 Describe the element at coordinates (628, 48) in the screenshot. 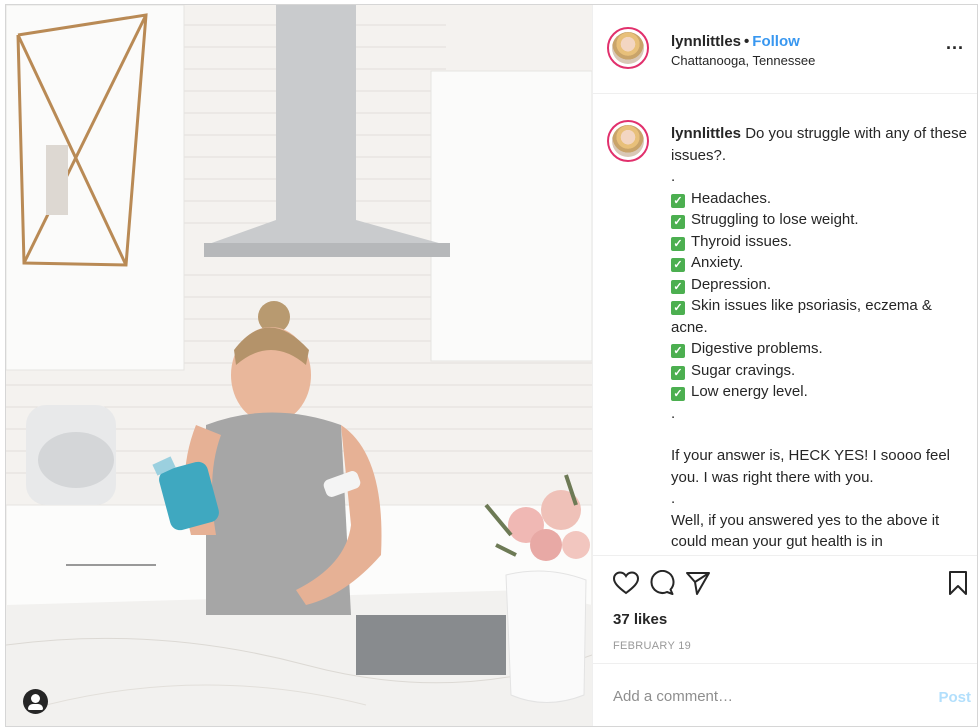

I see `avatar` at that location.